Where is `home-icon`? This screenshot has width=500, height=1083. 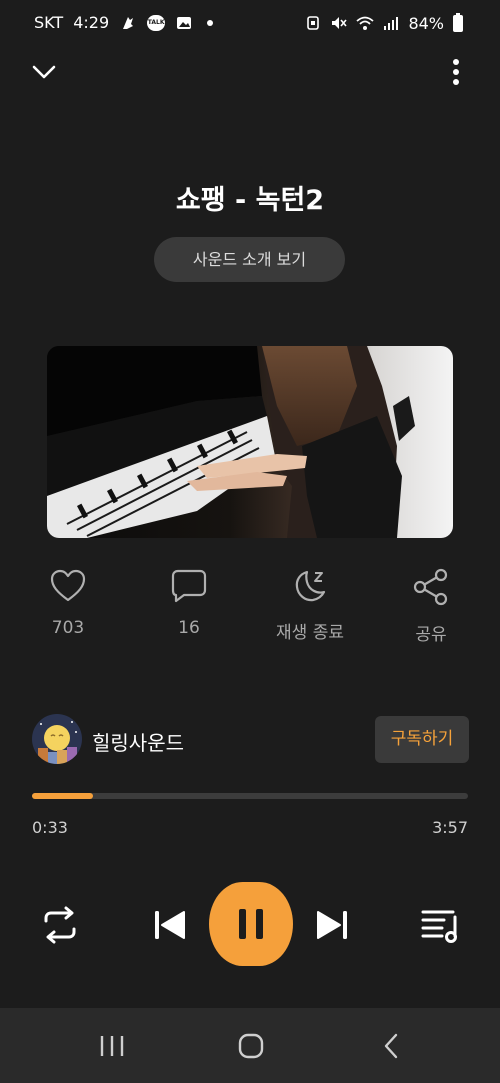 home-icon is located at coordinates (251, 1046).